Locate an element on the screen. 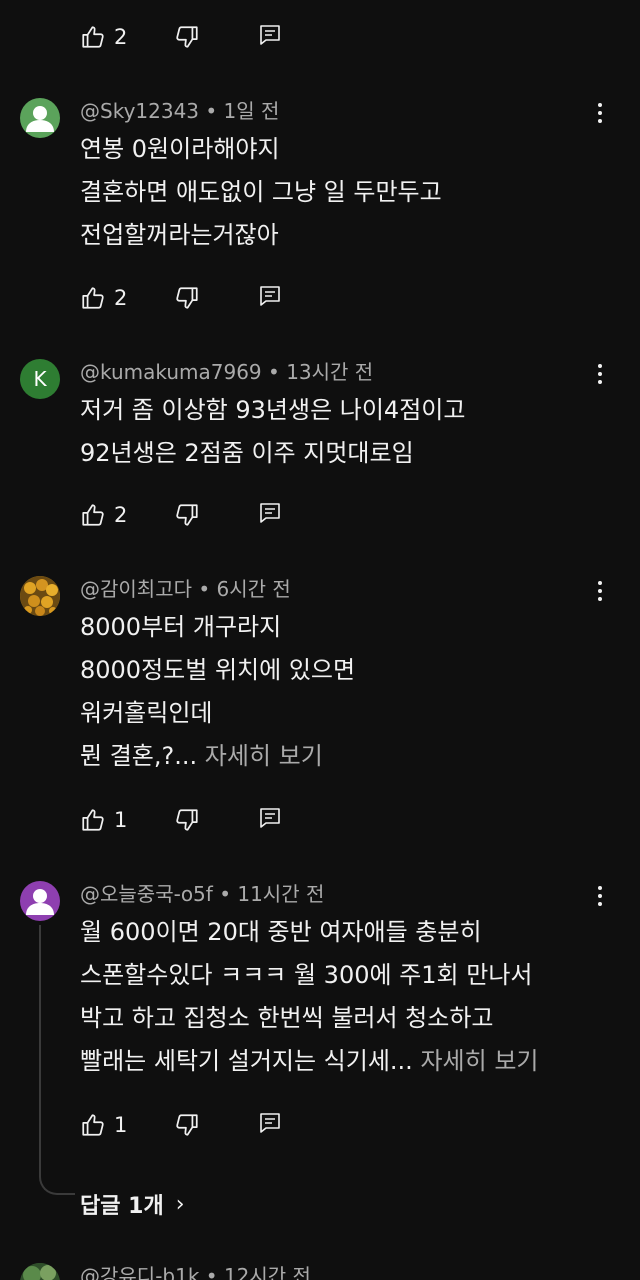 This screenshot has width=640, height=1280. replies-label: 답글 1개 is located at coordinates (122, 1206).